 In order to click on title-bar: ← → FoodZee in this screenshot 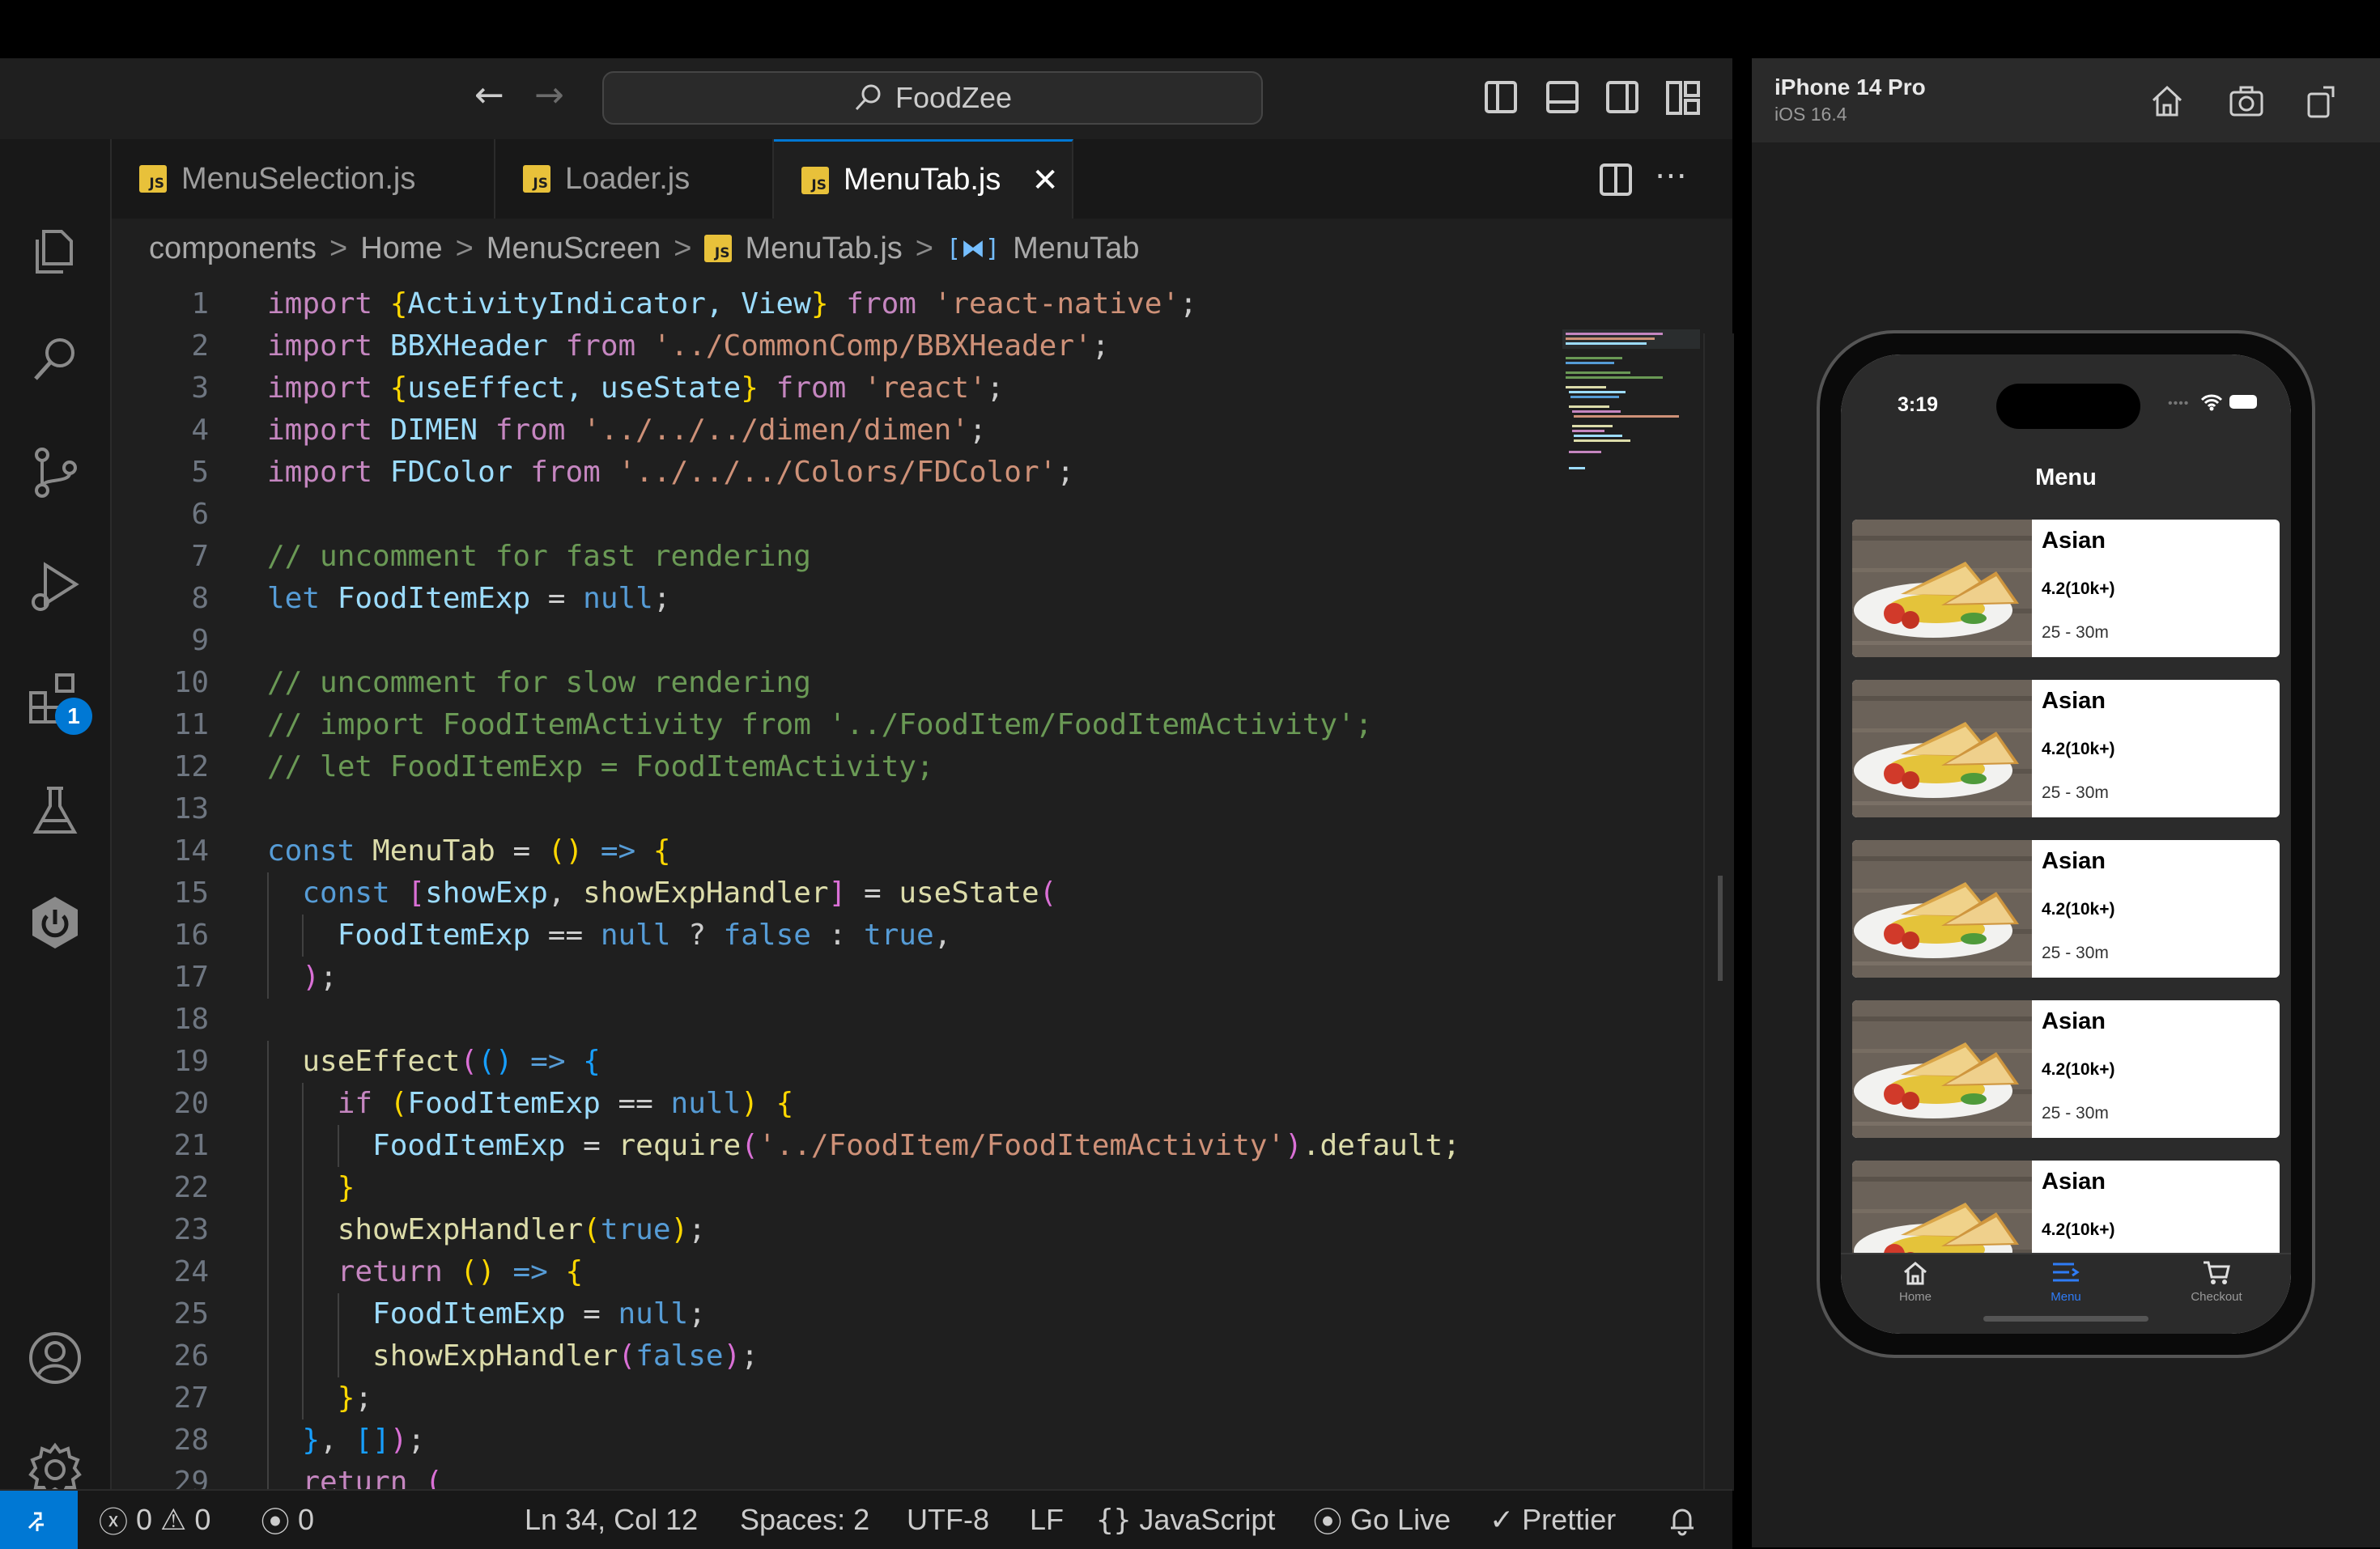, I will do `click(866, 99)`.